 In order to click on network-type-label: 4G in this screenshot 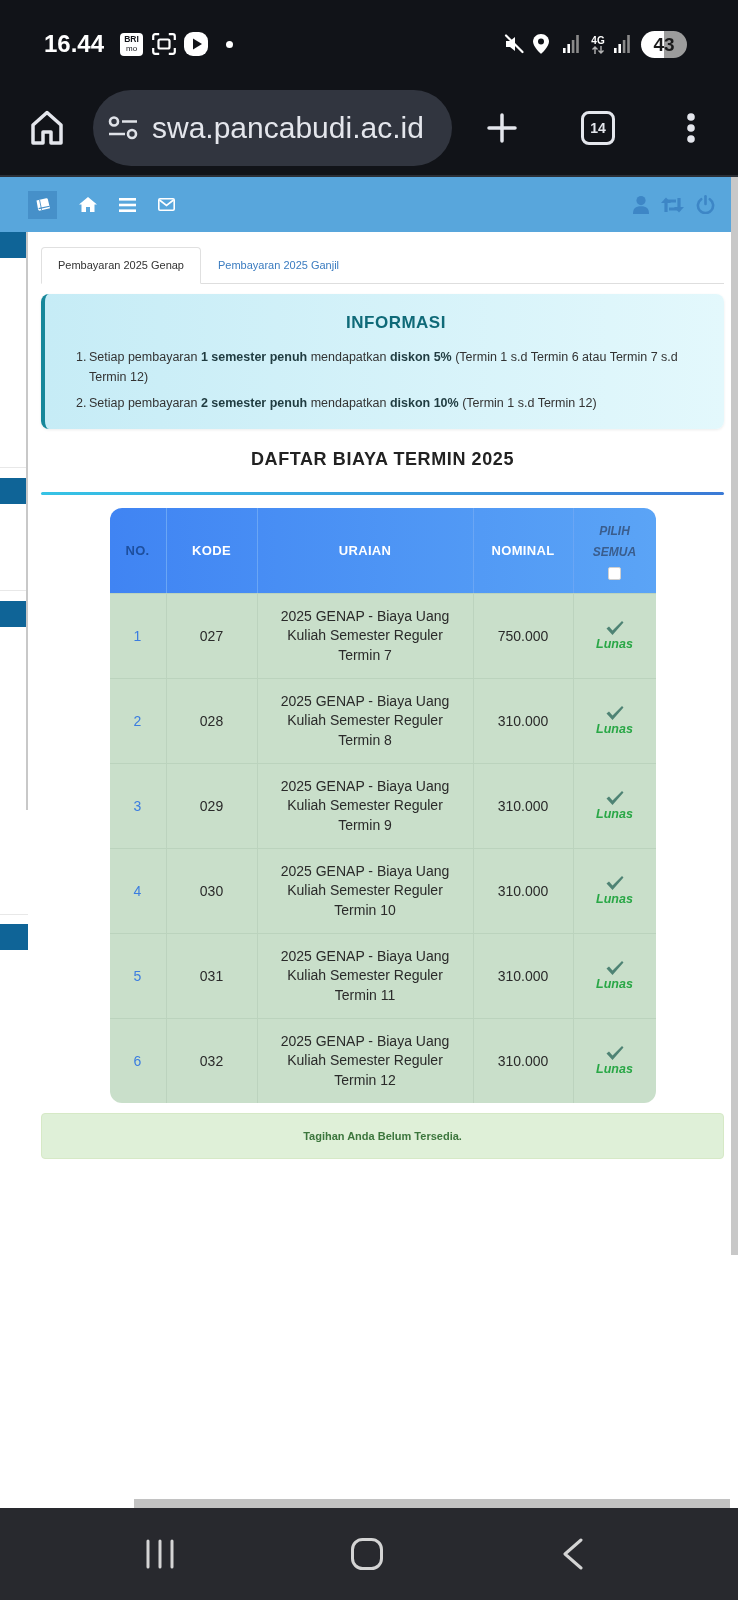, I will do `click(598, 40)`.